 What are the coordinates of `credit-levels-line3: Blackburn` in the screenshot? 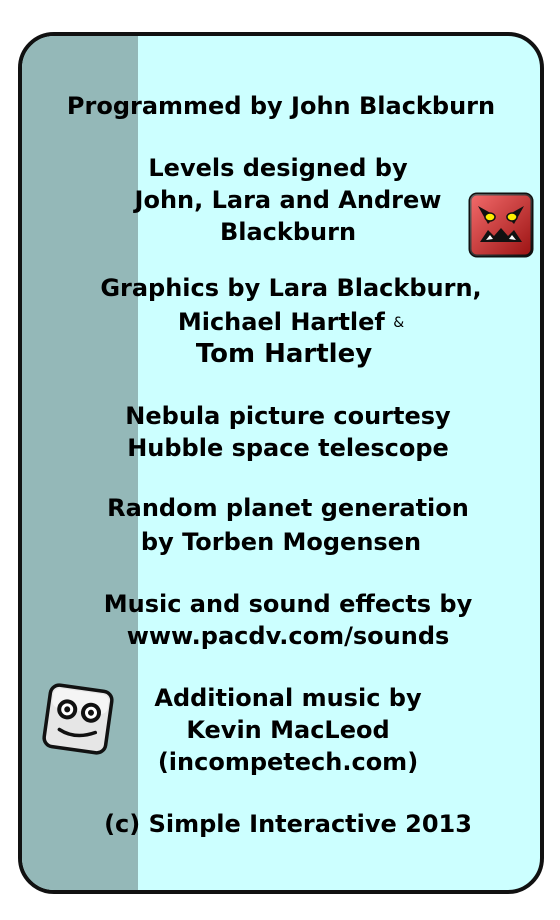 It's located at (288, 232).